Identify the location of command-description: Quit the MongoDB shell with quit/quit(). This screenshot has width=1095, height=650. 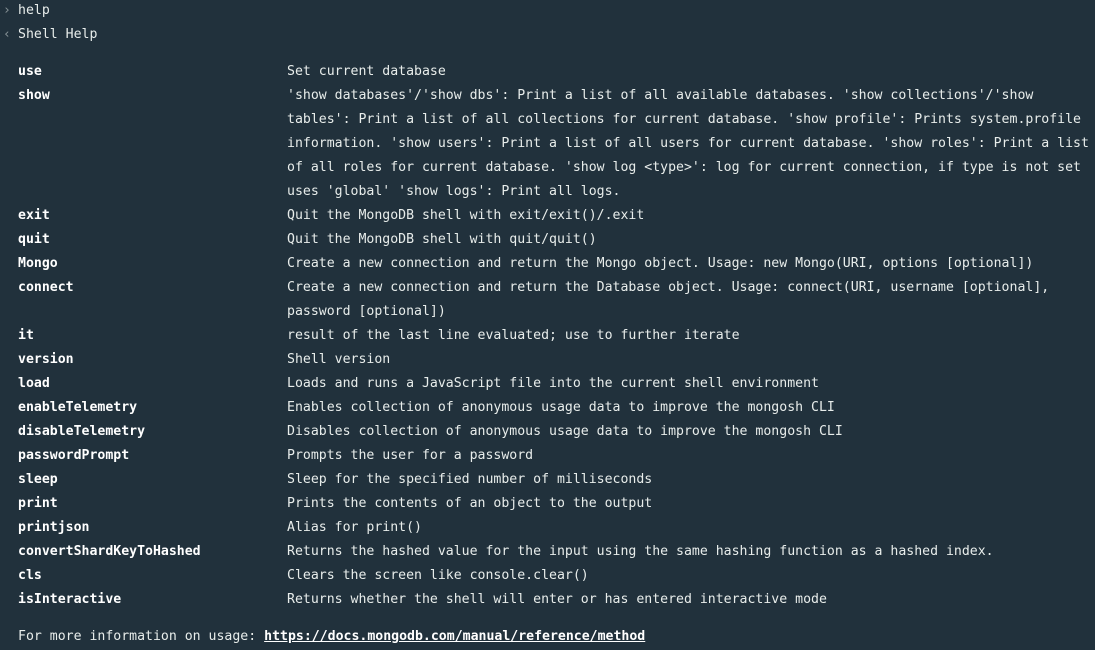
(442, 239).